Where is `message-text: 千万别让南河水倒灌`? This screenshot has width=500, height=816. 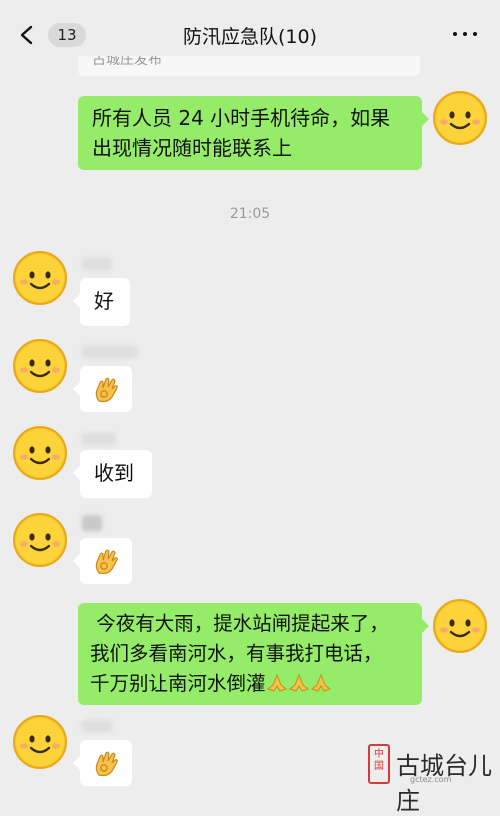
message-text: 千万别让南河水倒灌 is located at coordinates (178, 683).